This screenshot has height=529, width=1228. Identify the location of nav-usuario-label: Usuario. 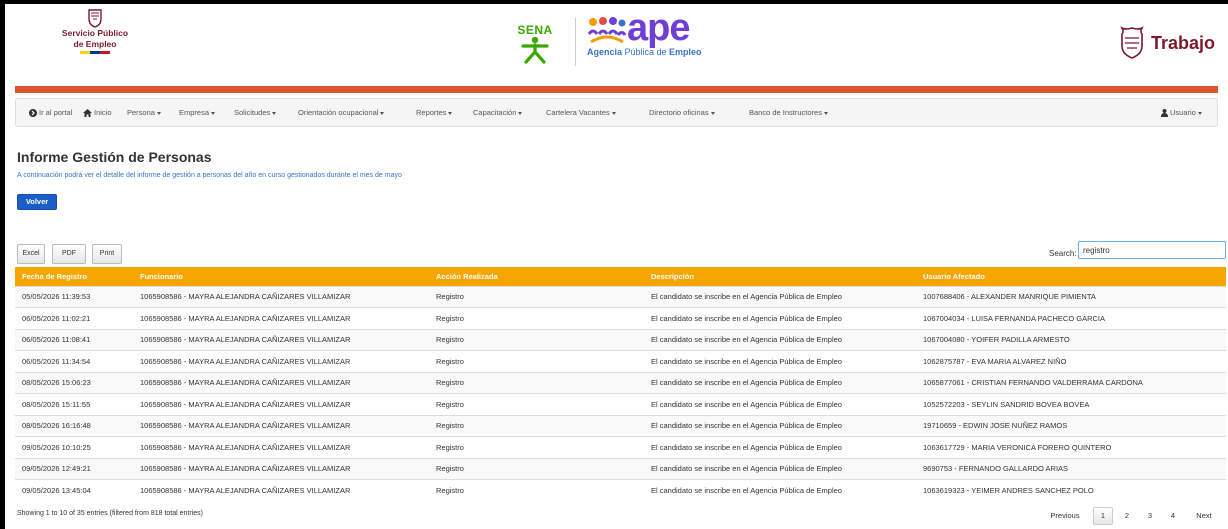
(1183, 112).